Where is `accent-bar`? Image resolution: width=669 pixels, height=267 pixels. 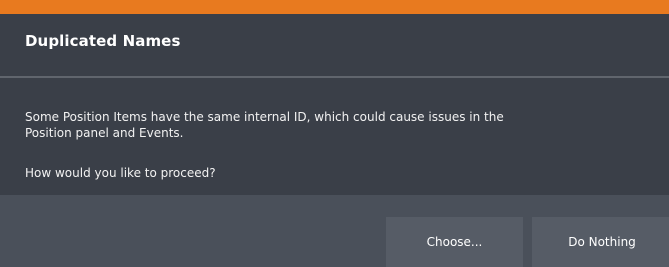 accent-bar is located at coordinates (334, 7).